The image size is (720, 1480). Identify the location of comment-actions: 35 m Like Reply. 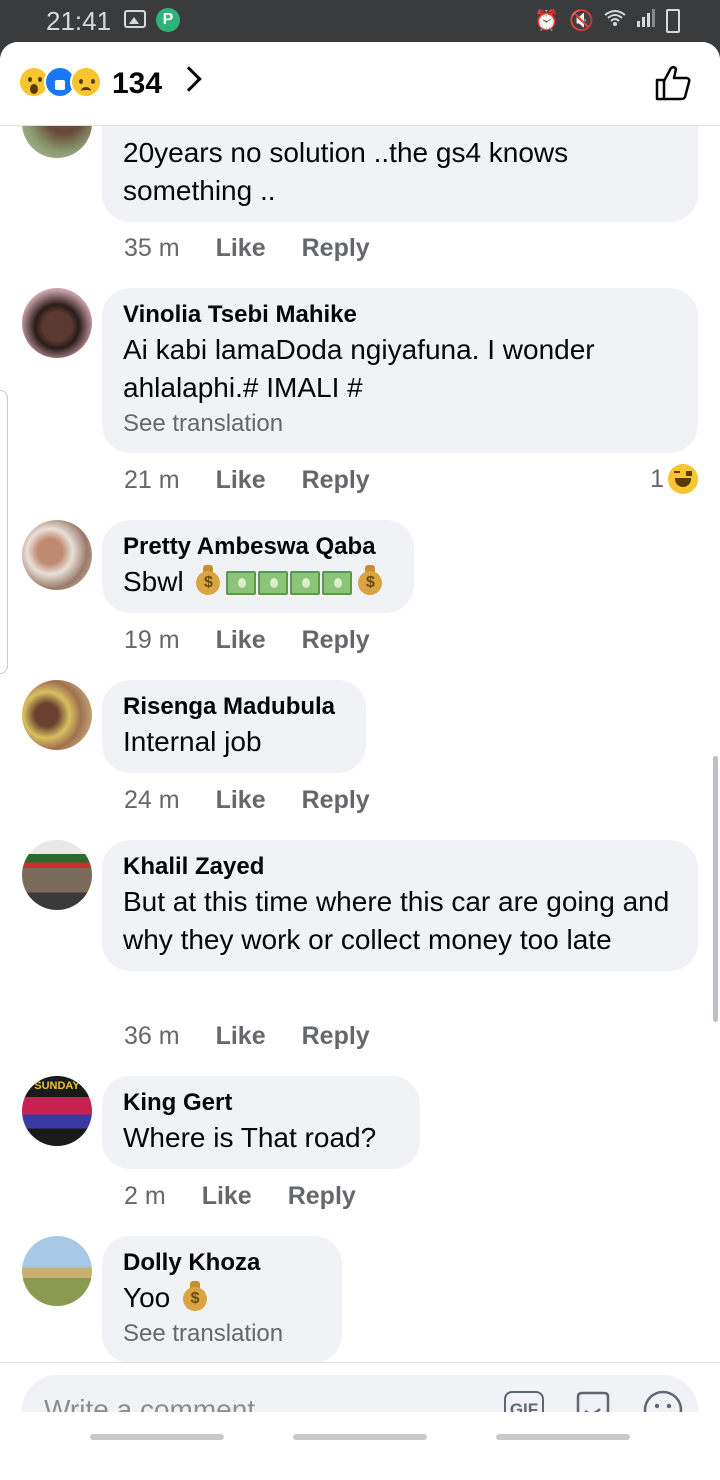
(247, 248).